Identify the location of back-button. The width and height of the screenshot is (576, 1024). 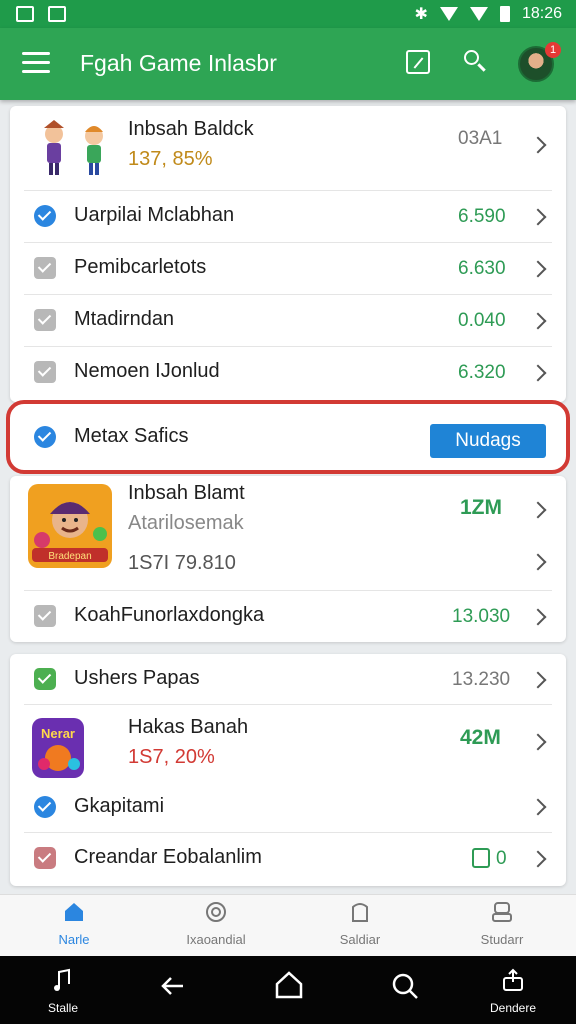
(173, 988).